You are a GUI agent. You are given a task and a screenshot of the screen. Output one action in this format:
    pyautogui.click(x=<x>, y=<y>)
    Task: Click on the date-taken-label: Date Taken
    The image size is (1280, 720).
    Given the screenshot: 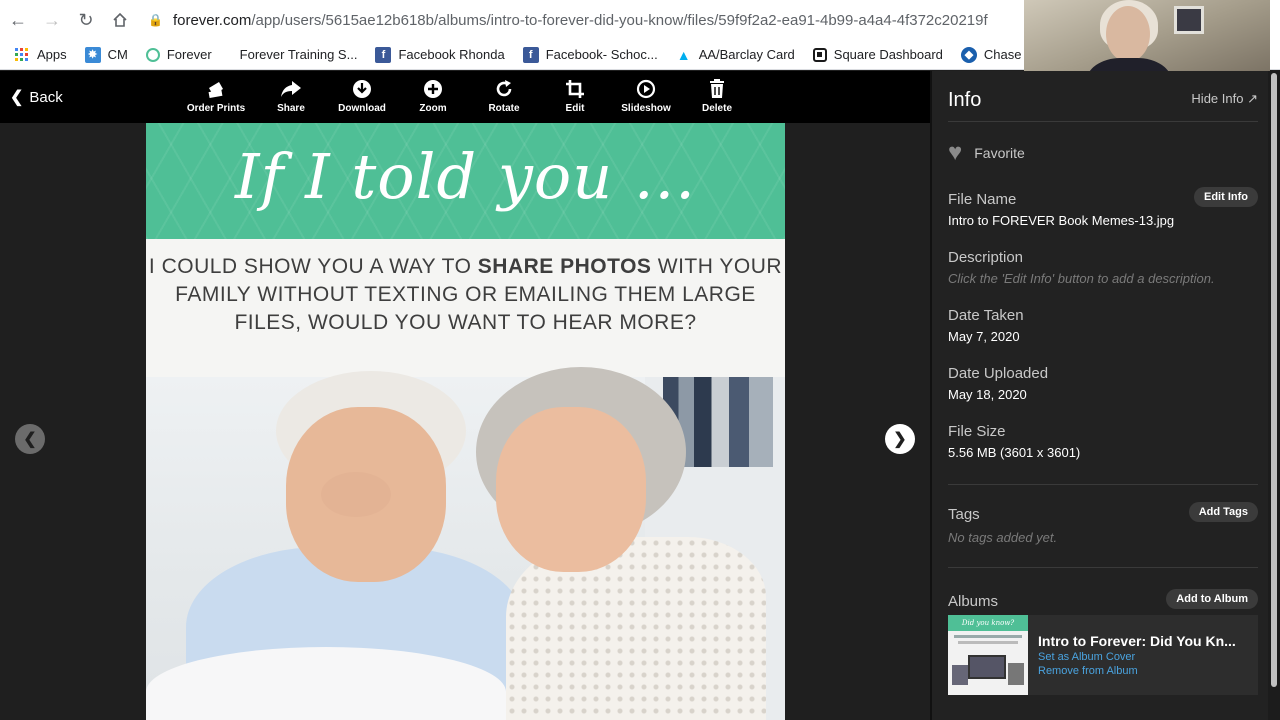 What is the action you would take?
    pyautogui.click(x=986, y=315)
    